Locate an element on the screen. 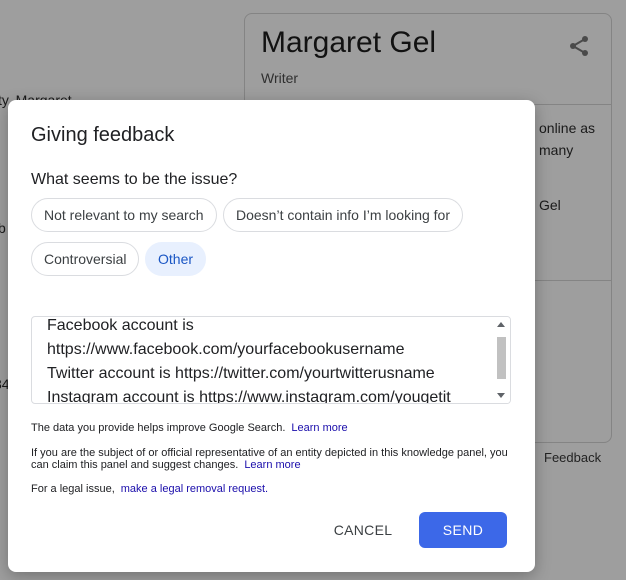  panel-feedback-link: Feedback is located at coordinates (572, 457).